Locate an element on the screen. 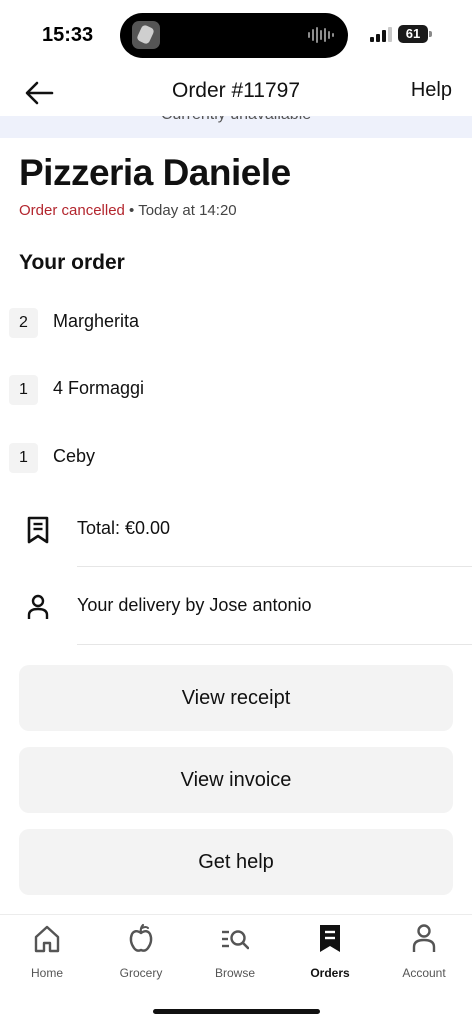 This screenshot has width=472, height=1024. signal-icon is located at coordinates (381, 34).